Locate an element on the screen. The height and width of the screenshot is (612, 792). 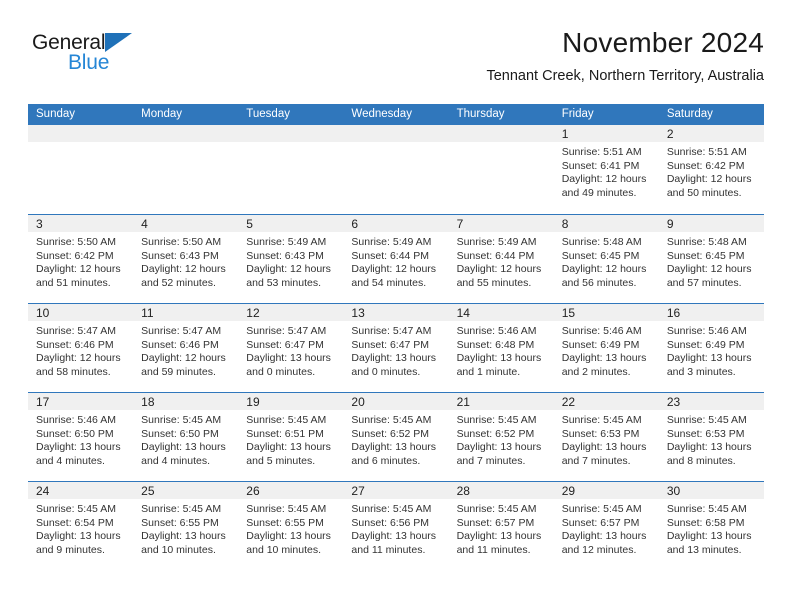
day-number-band: 5 is located at coordinates (291, 223).